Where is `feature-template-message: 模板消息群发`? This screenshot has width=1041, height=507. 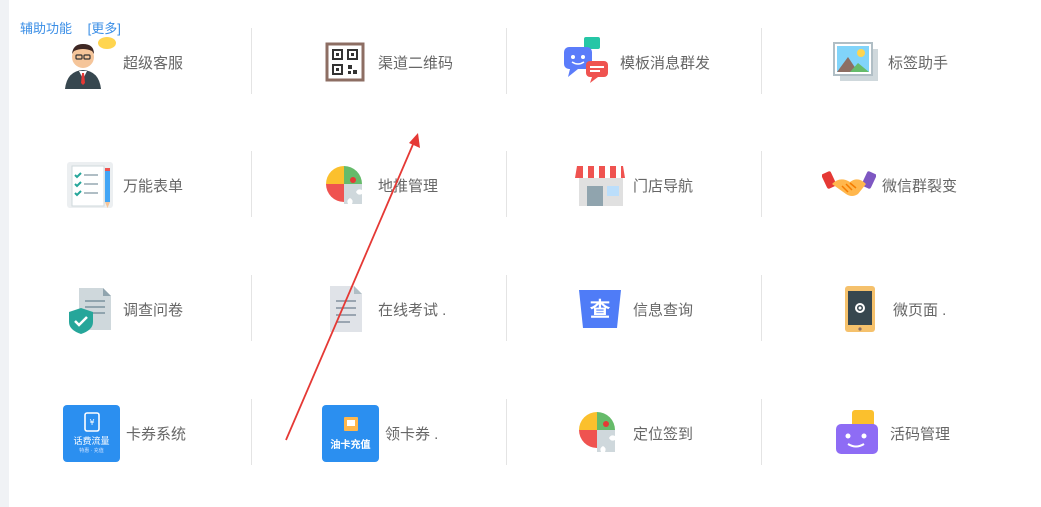
feature-template-message: 模板消息群发 is located at coordinates (635, 62).